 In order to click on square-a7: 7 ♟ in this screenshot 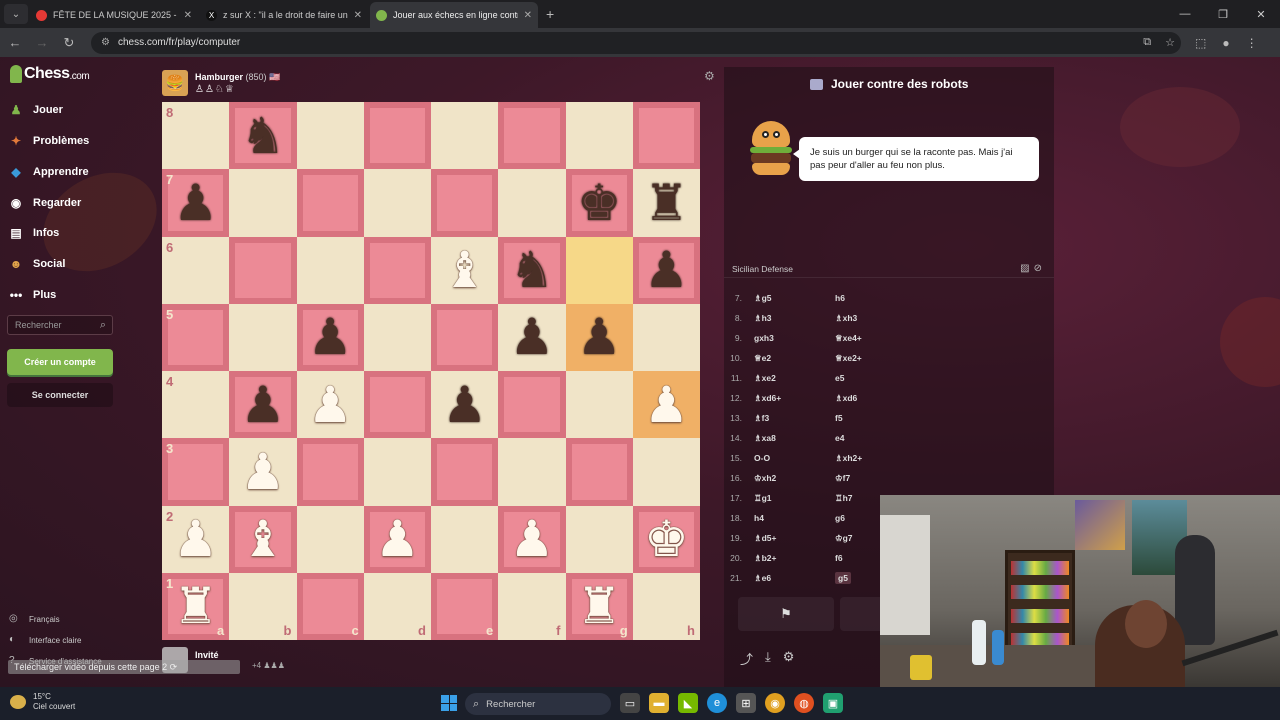, I will do `click(196, 203)`.